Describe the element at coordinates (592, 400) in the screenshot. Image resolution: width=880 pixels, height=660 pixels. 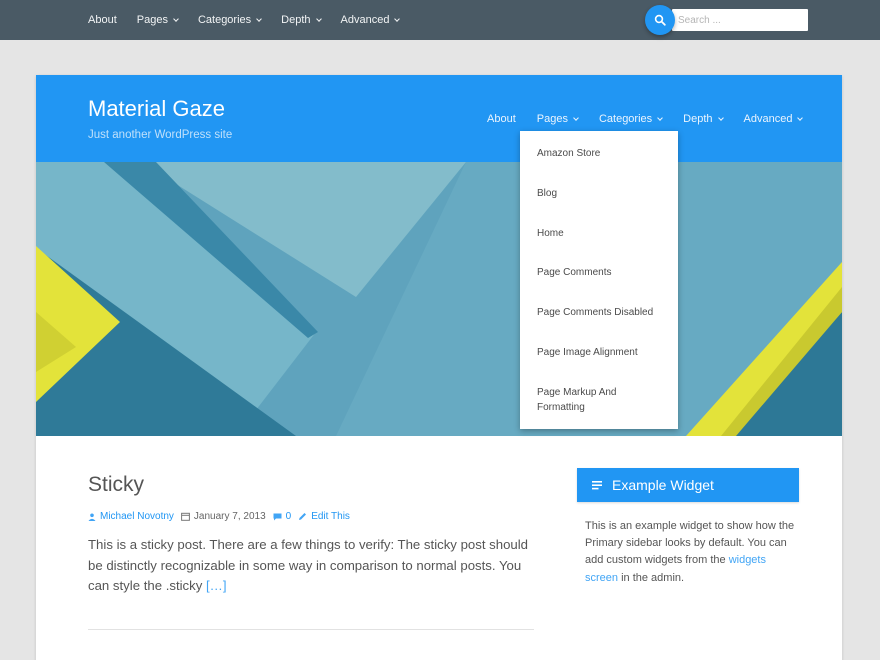
I see `dropdown-item-page-markup-formatting: Page Markup And Formatting` at that location.